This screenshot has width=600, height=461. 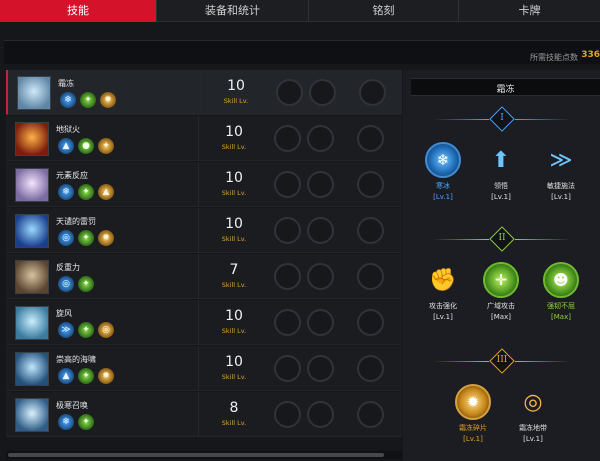 What do you see at coordinates (501, 306) in the screenshot?
I see `tripod-option-label: 广域攻击` at bounding box center [501, 306].